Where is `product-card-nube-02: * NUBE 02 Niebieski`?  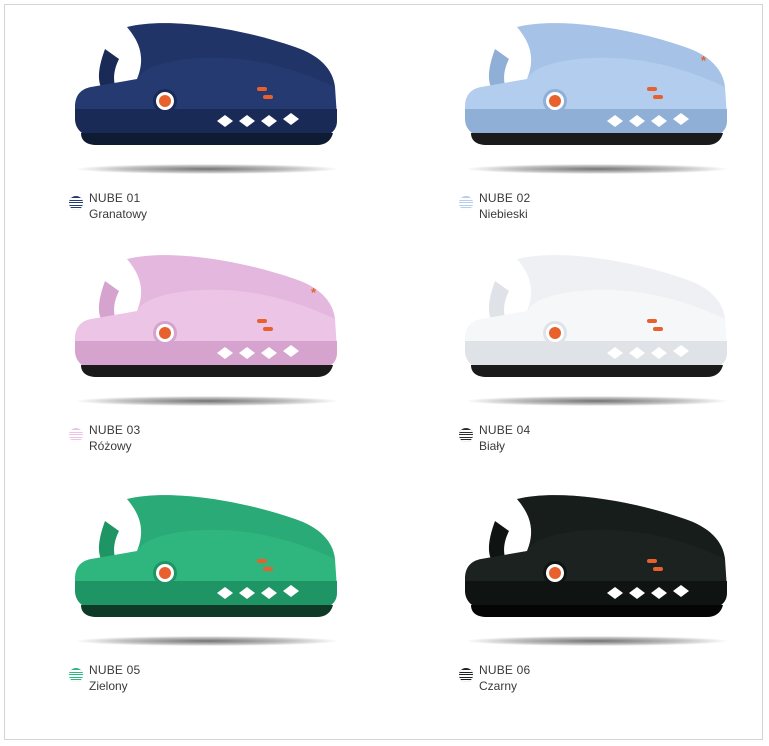 product-card-nube-02: * NUBE 02 Niebieski is located at coordinates (602, 115).